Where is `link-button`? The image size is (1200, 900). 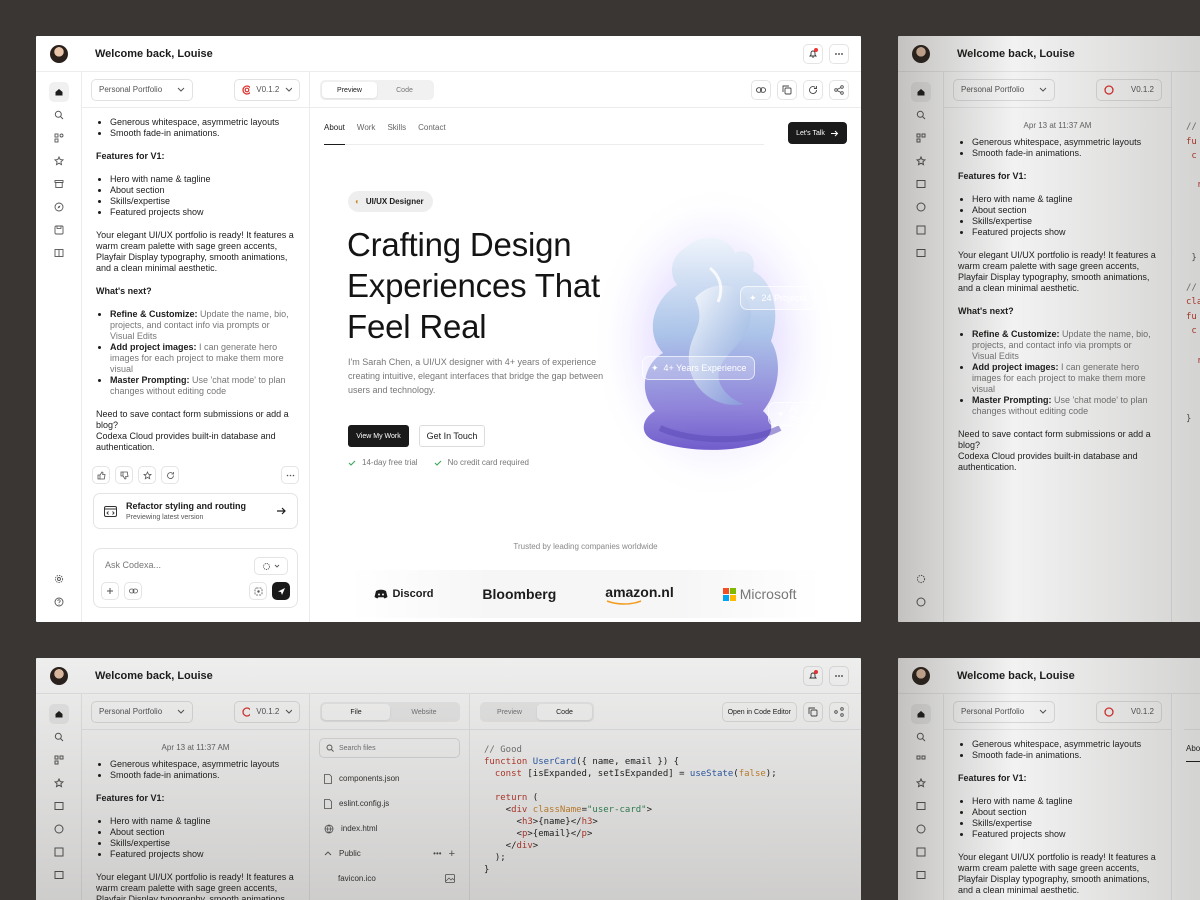
link-button is located at coordinates (133, 591).